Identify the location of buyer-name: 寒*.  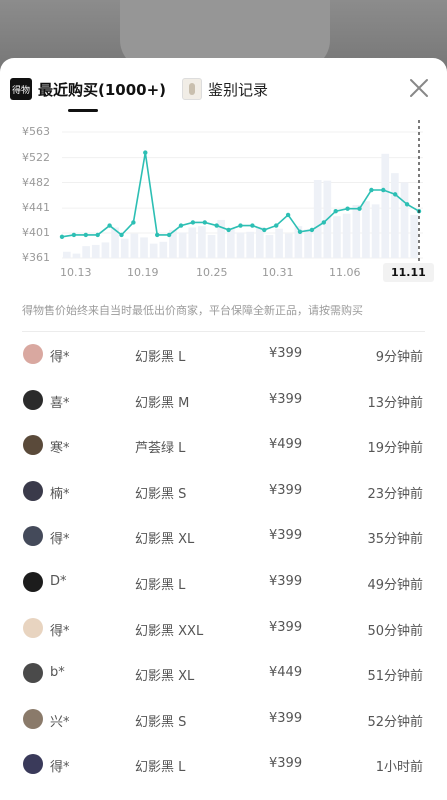
(60, 449).